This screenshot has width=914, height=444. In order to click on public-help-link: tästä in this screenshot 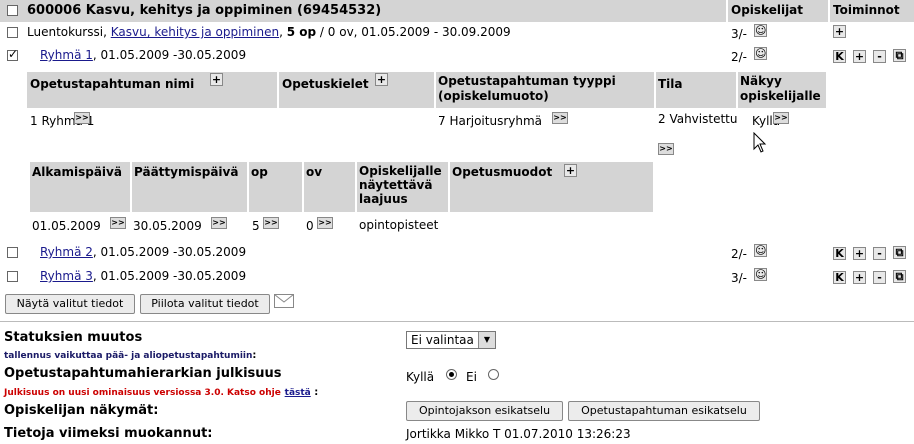, I will do `click(298, 393)`.